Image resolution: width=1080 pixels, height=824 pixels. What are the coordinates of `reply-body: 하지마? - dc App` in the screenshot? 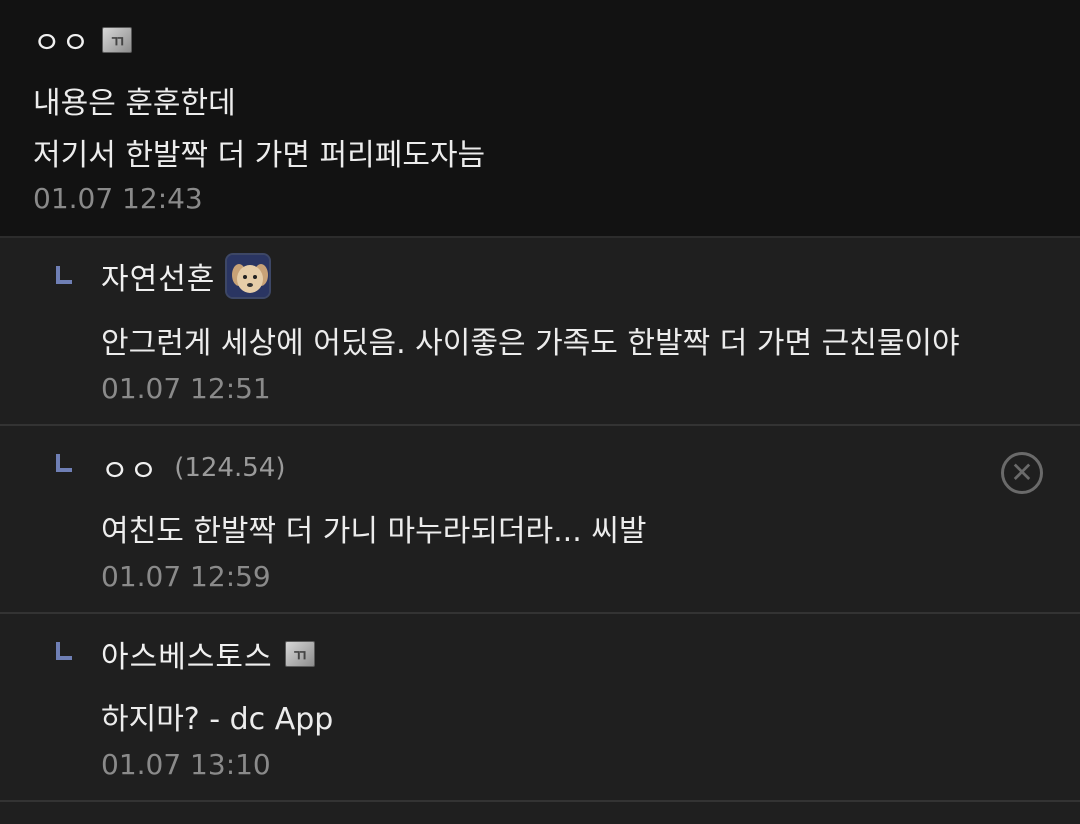 It's located at (217, 719).